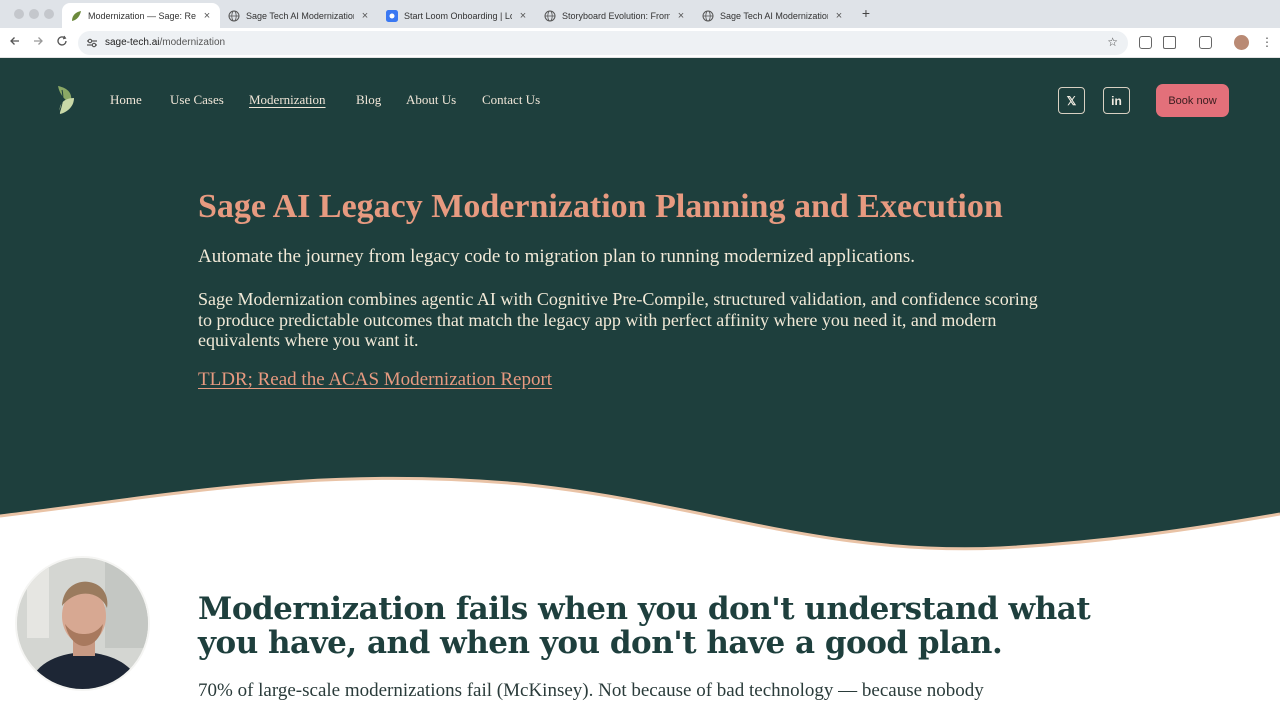 Image resolution: width=1280 pixels, height=701 pixels. I want to click on sage-leaf-icon, so click(76, 16).